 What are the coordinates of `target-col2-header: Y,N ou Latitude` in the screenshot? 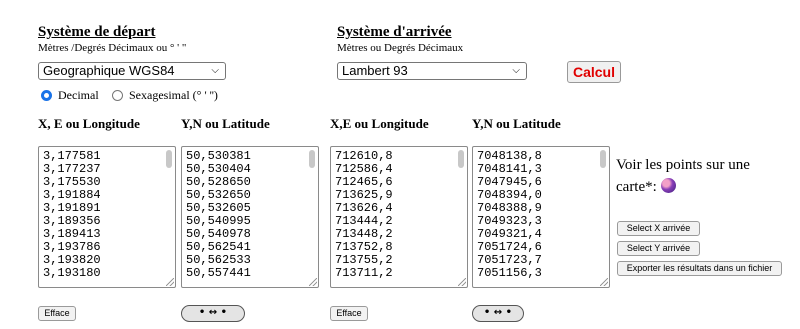 It's located at (516, 123).